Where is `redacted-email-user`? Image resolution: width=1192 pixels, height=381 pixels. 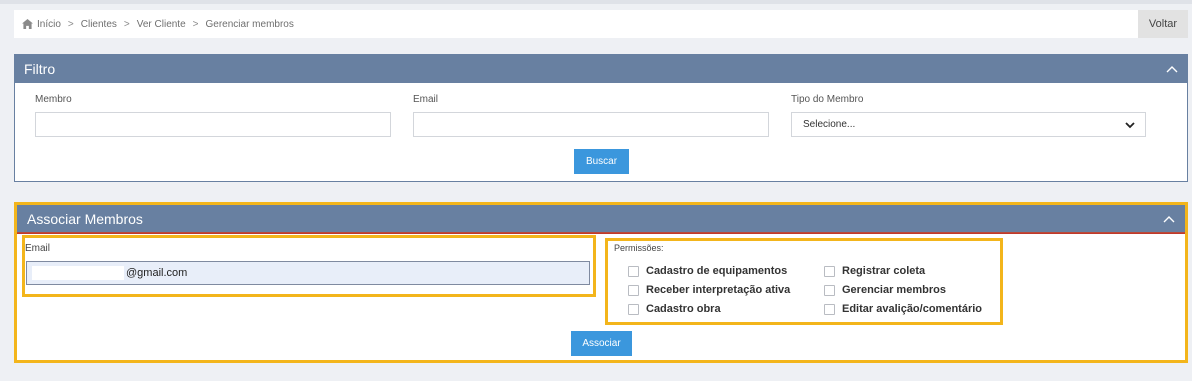 redacted-email-user is located at coordinates (78, 273).